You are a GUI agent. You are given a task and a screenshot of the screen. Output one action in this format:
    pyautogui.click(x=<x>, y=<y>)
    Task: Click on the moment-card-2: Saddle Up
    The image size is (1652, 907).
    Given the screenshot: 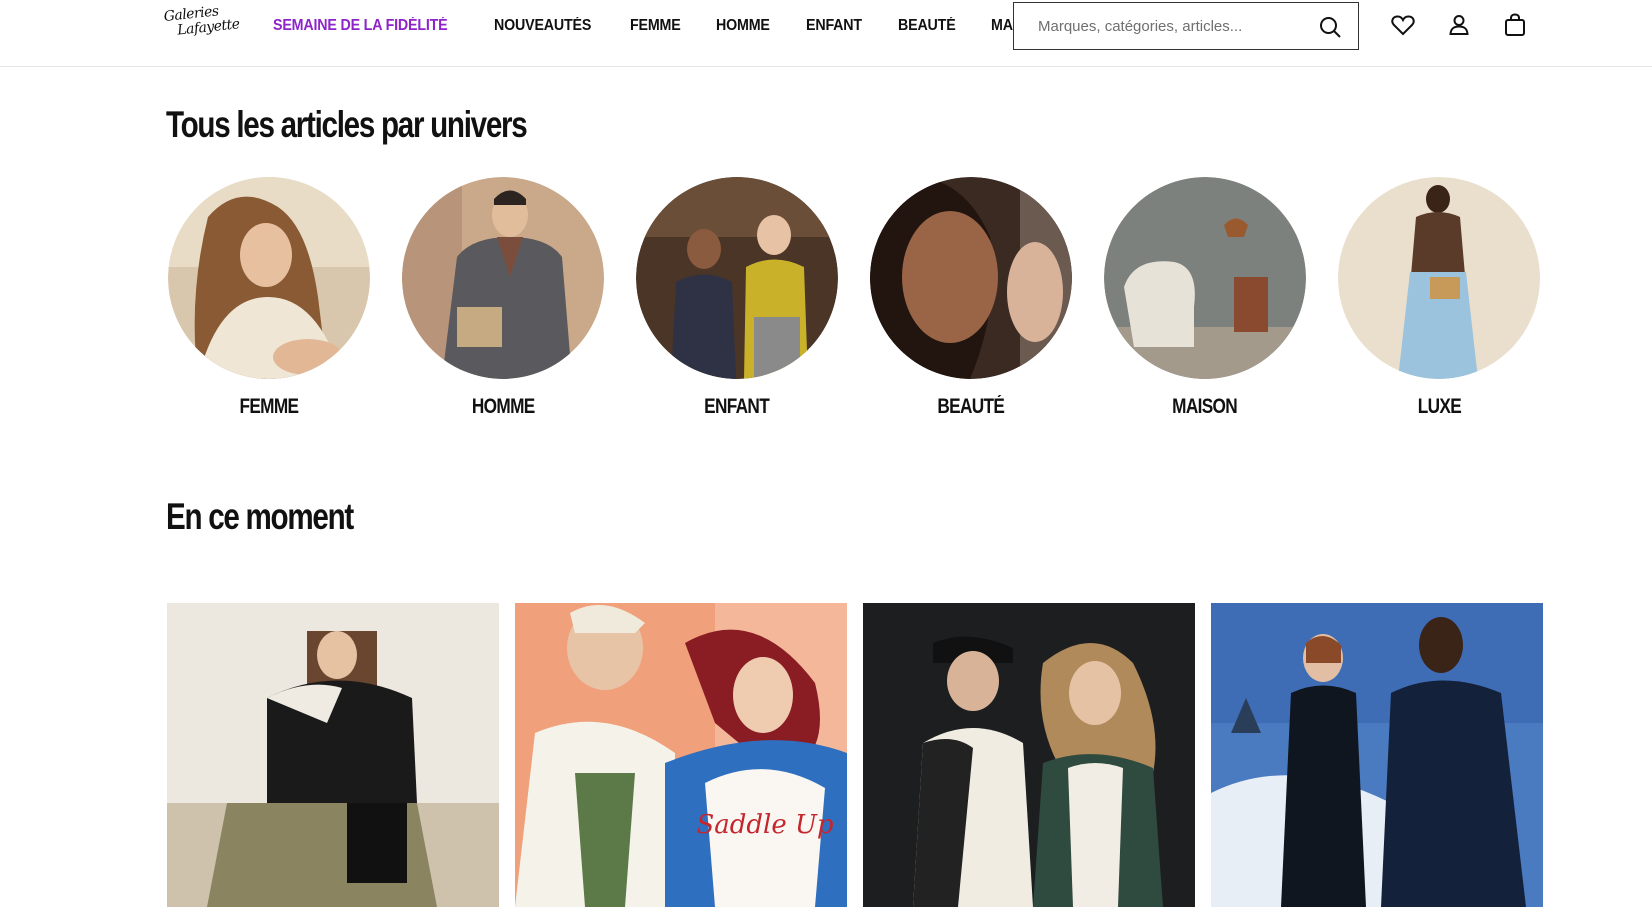 What is the action you would take?
    pyautogui.click(x=681, y=755)
    